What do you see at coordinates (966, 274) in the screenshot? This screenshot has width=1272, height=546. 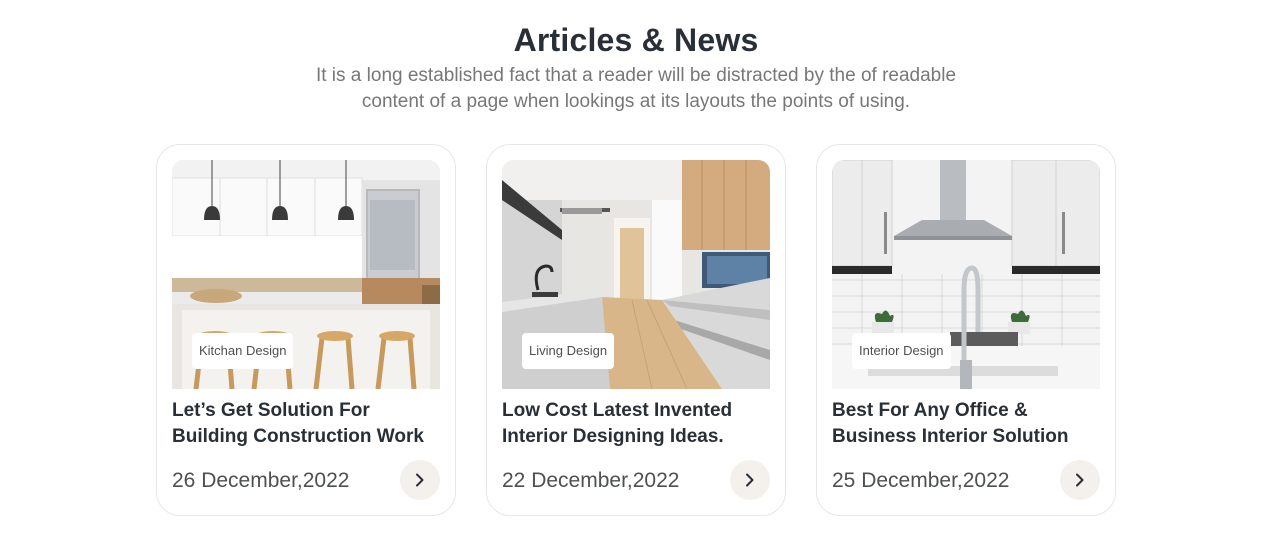 I see `article-image-interior: Interior Design` at bounding box center [966, 274].